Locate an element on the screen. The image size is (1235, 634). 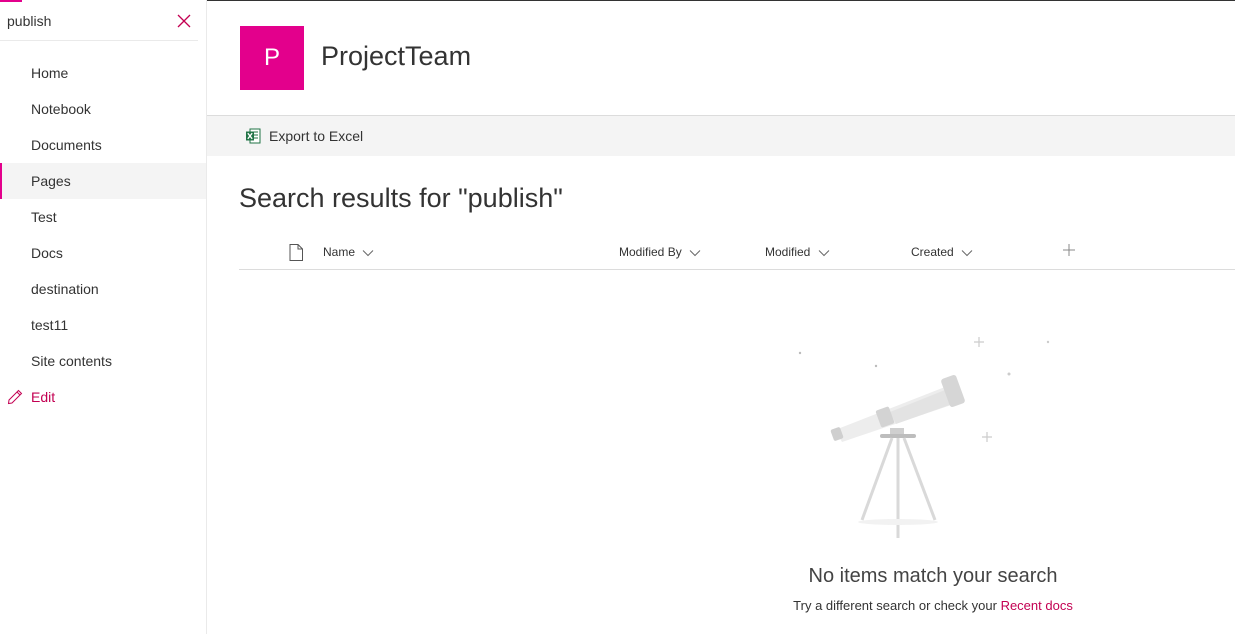
column-created: Created is located at coordinates (942, 252).